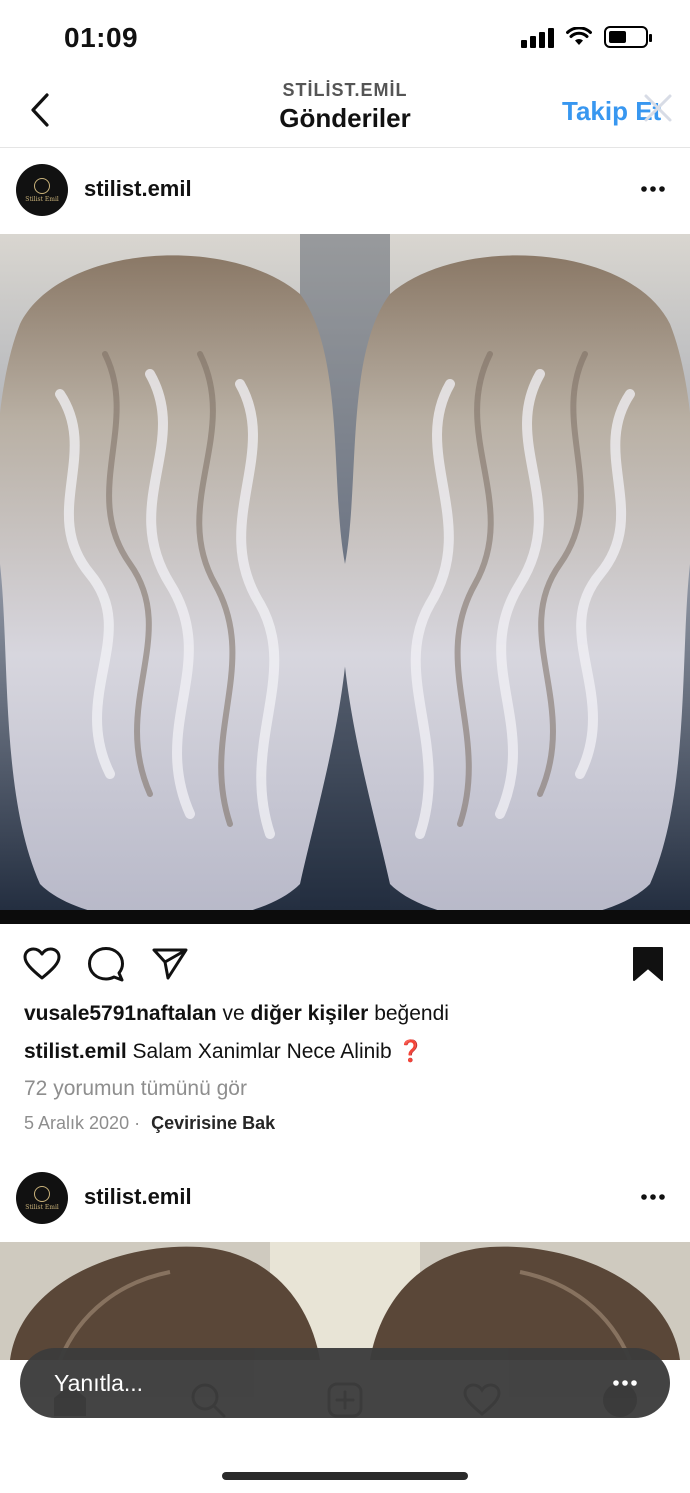  What do you see at coordinates (345, 1476) in the screenshot?
I see `home-indicator` at bounding box center [345, 1476].